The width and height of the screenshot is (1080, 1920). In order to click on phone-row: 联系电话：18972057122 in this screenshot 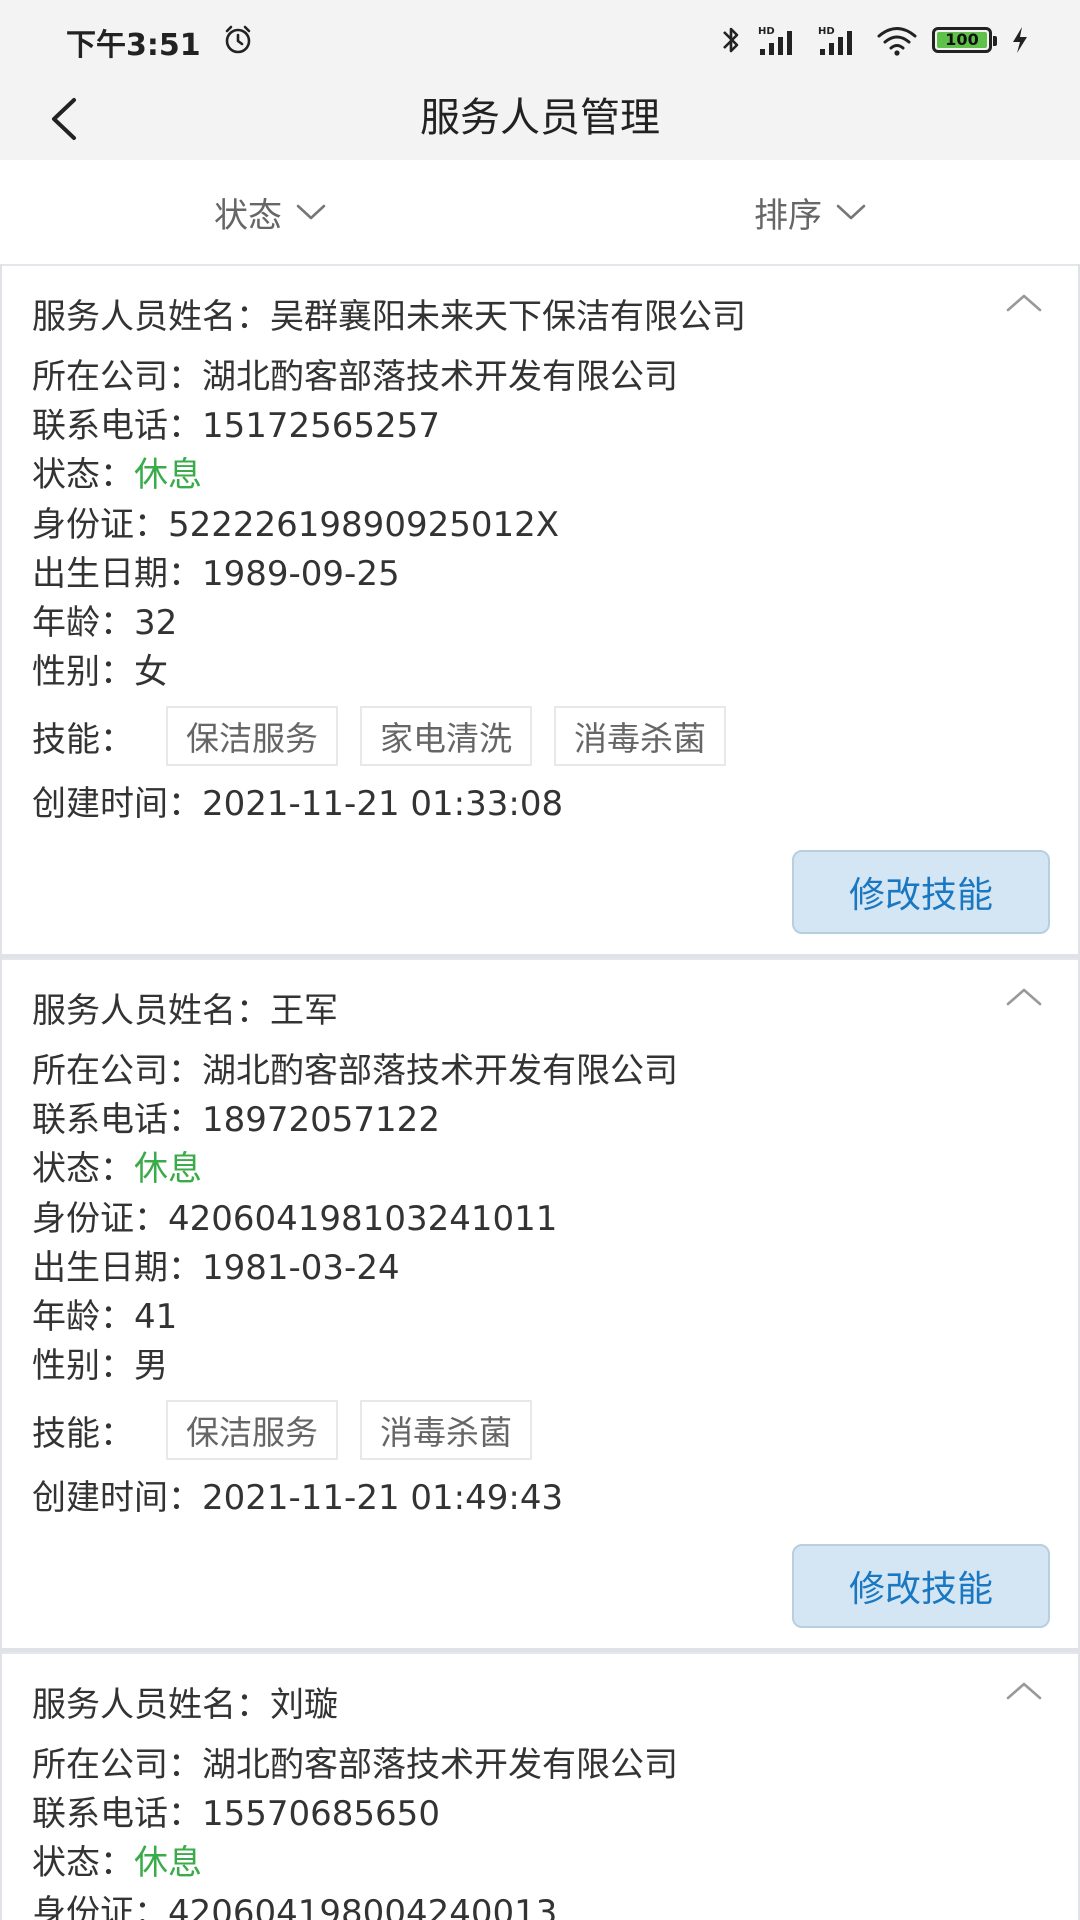, I will do `click(236, 1120)`.